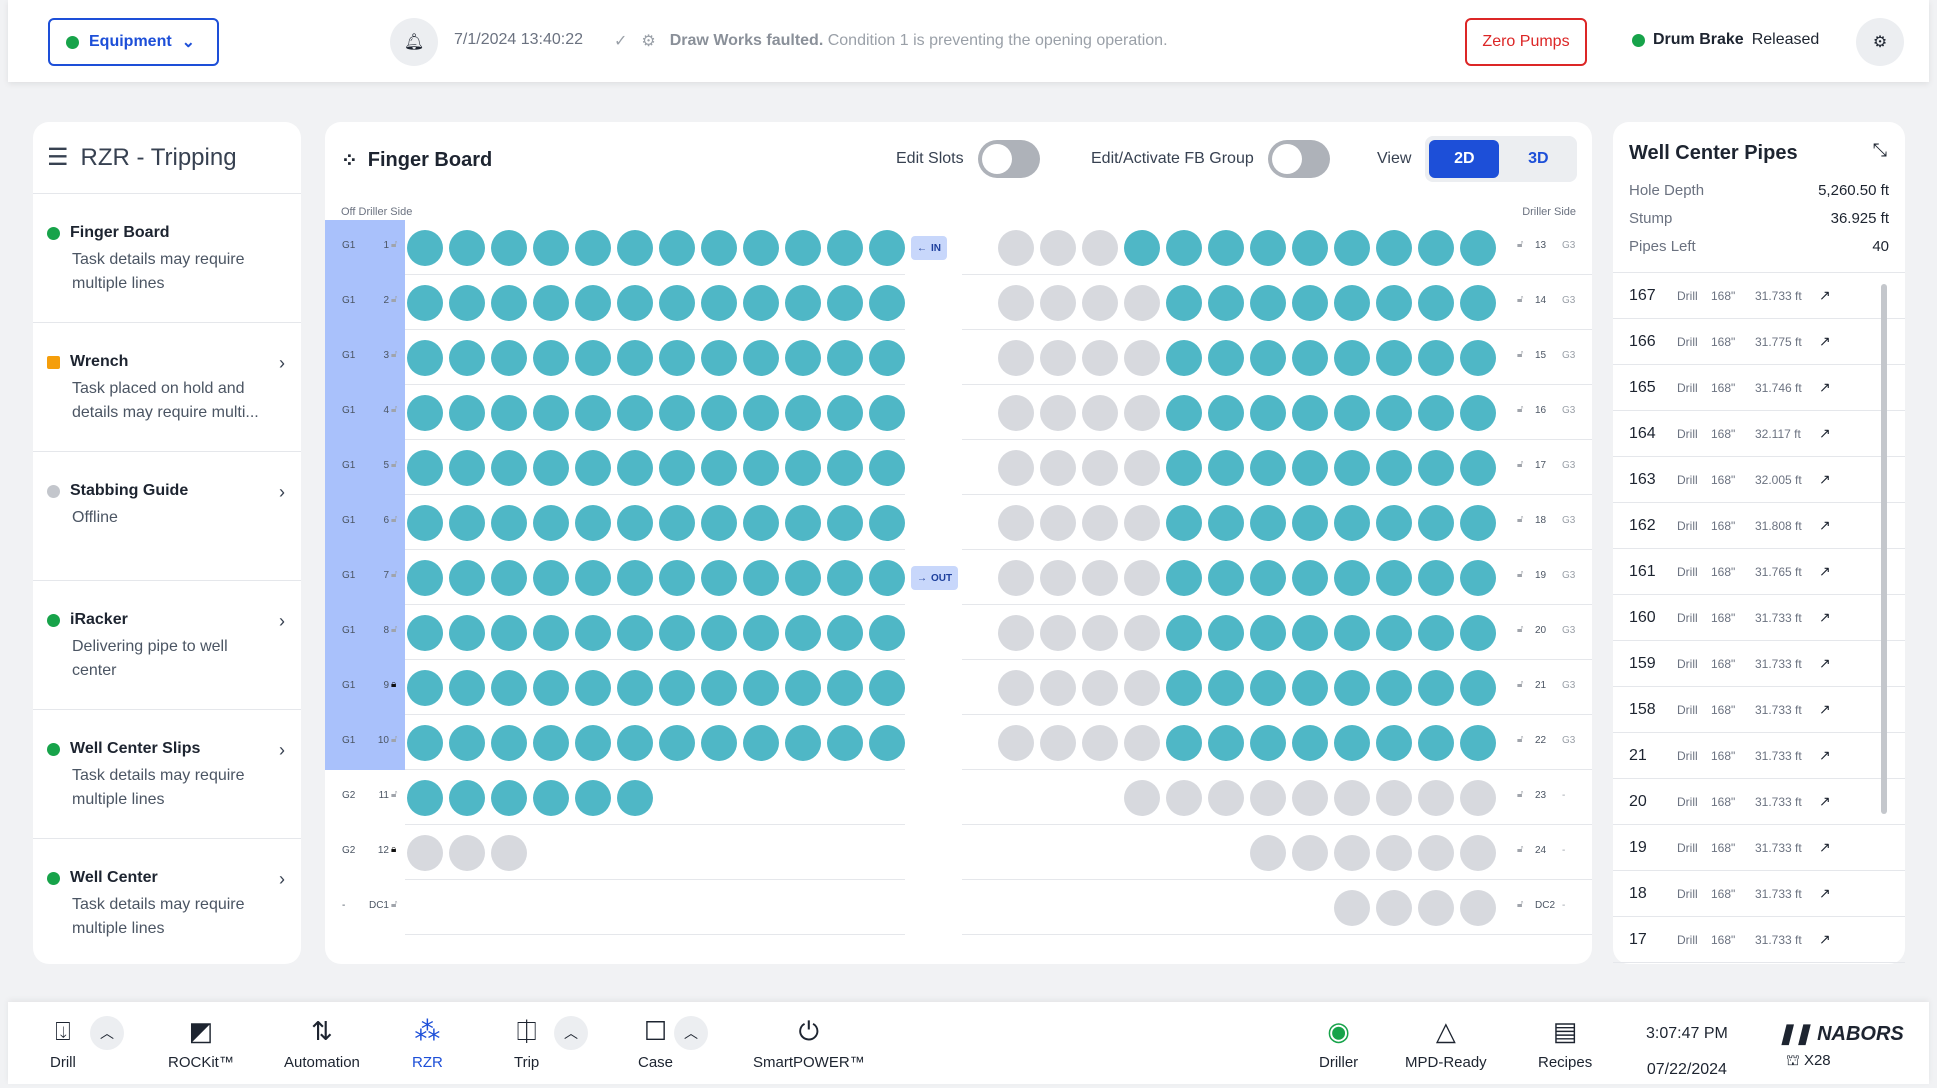 This screenshot has width=1937, height=1088. What do you see at coordinates (1464, 159) in the screenshot?
I see `view-2d-button: 2D` at bounding box center [1464, 159].